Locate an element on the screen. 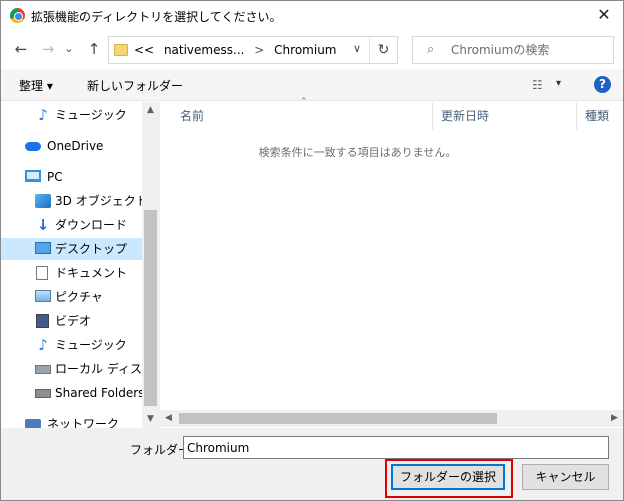  sidebar-item-label: ピクチャ is located at coordinates (79, 297).